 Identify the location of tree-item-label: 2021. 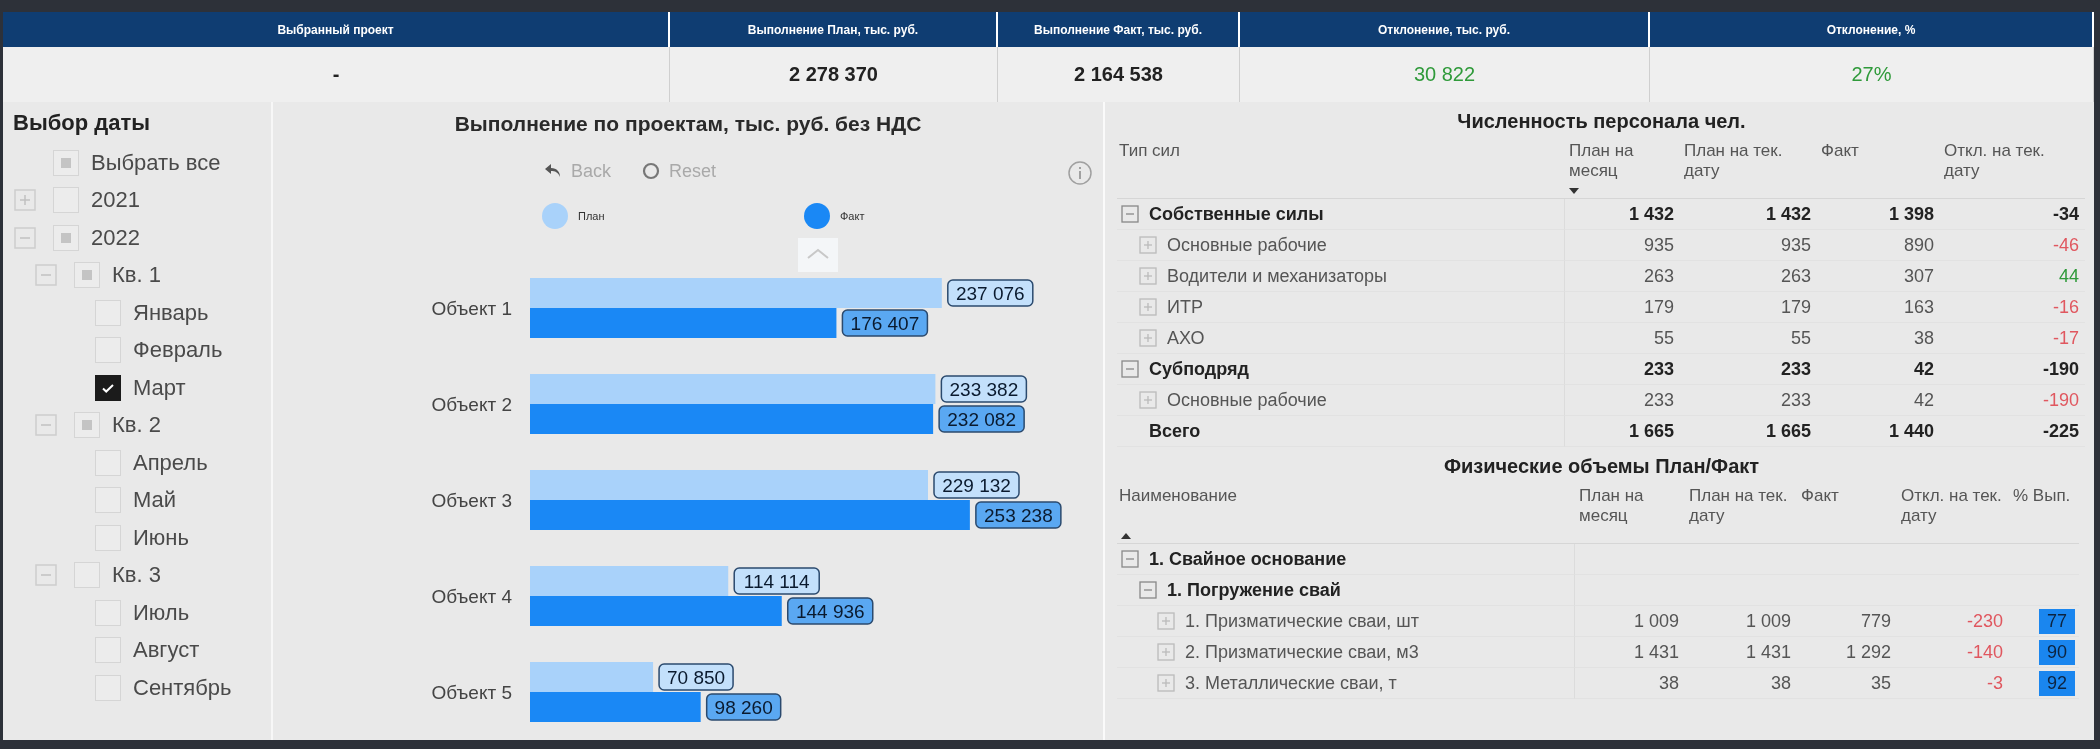
(115, 200).